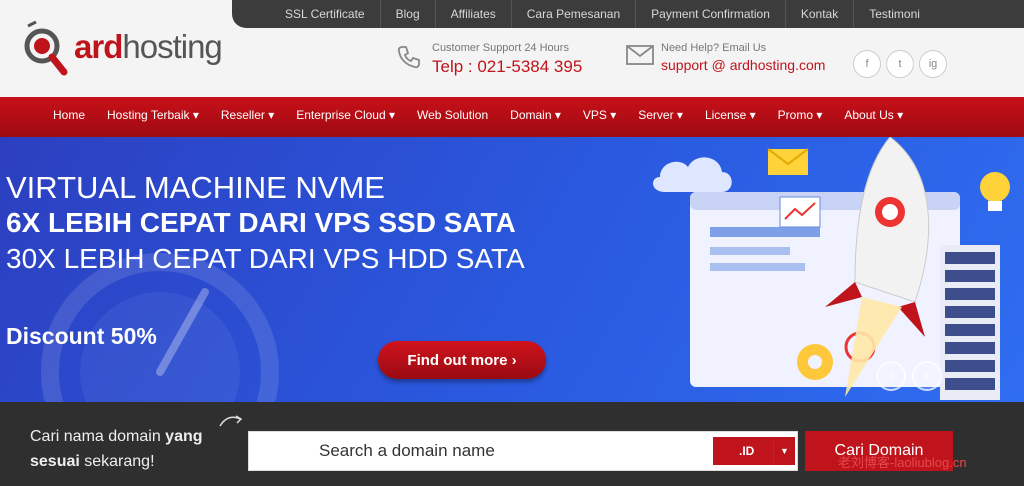 The height and width of the screenshot is (486, 1024). I want to click on facebook-icon: f, so click(867, 64).